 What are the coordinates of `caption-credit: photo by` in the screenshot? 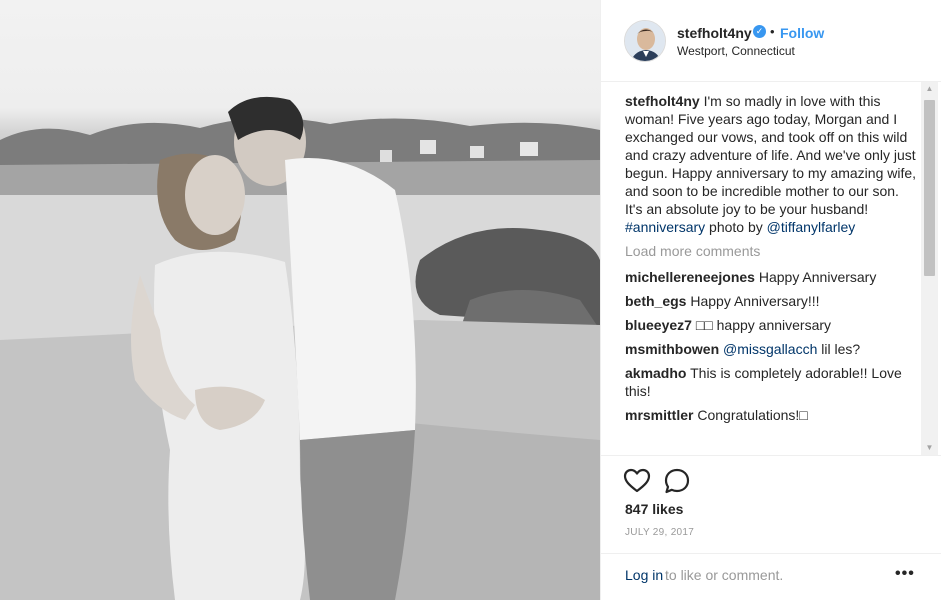 It's located at (736, 227).